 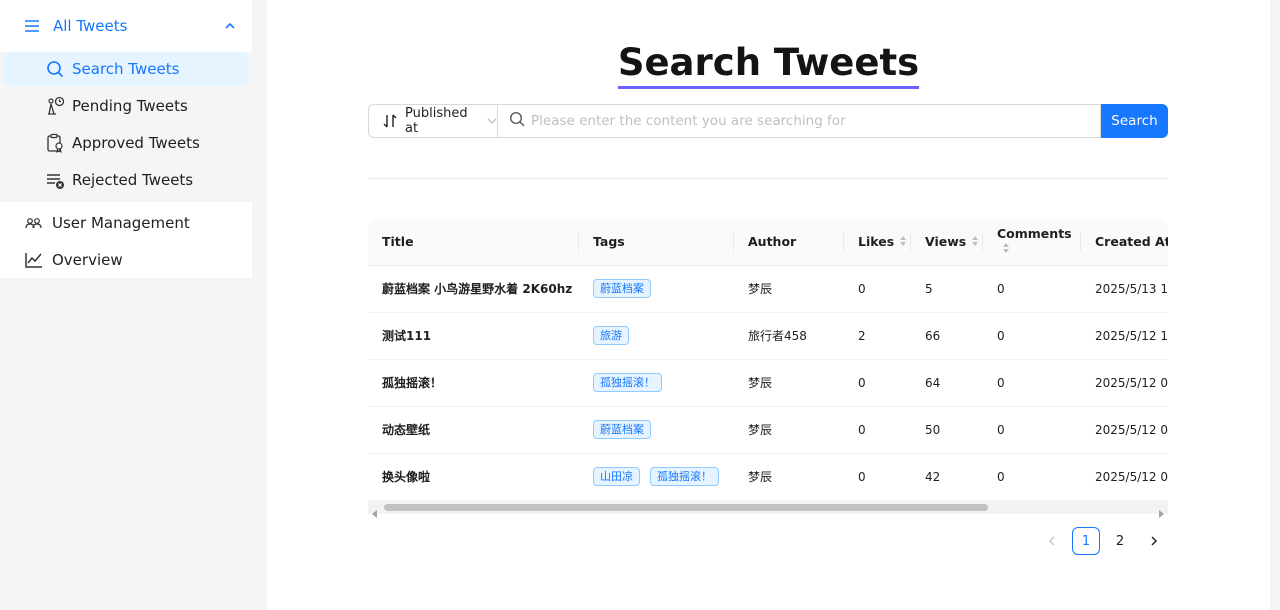 I want to click on users-icon, so click(x=34, y=223).